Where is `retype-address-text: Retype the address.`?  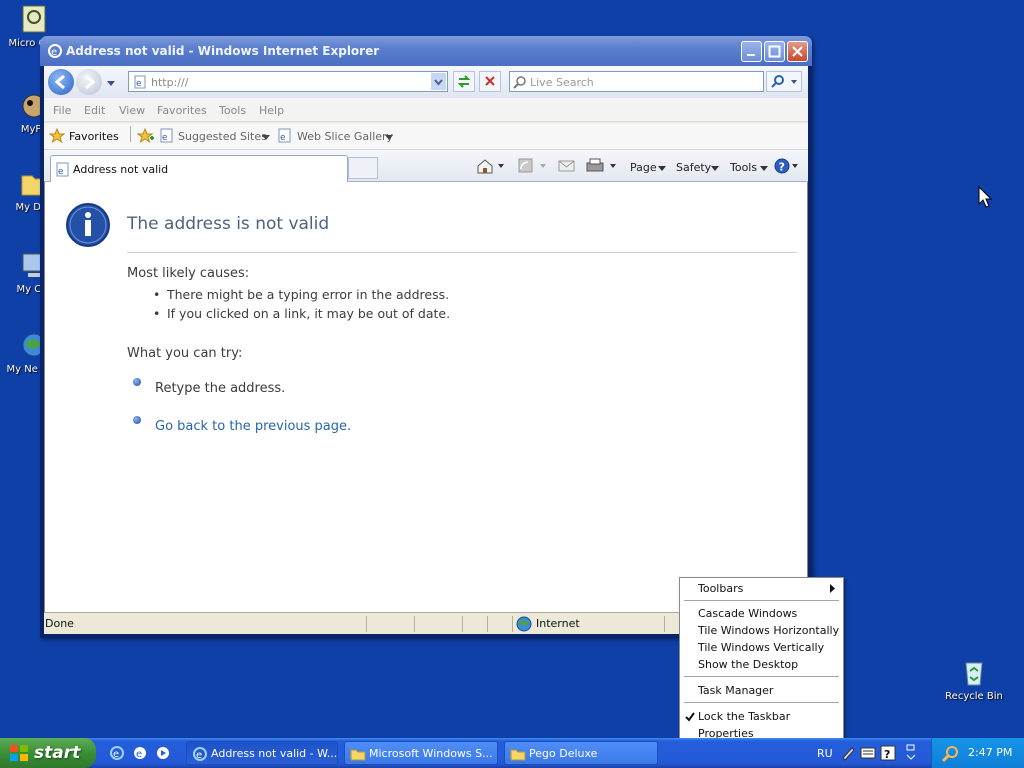
retype-address-text: Retype the address. is located at coordinates (220, 388).